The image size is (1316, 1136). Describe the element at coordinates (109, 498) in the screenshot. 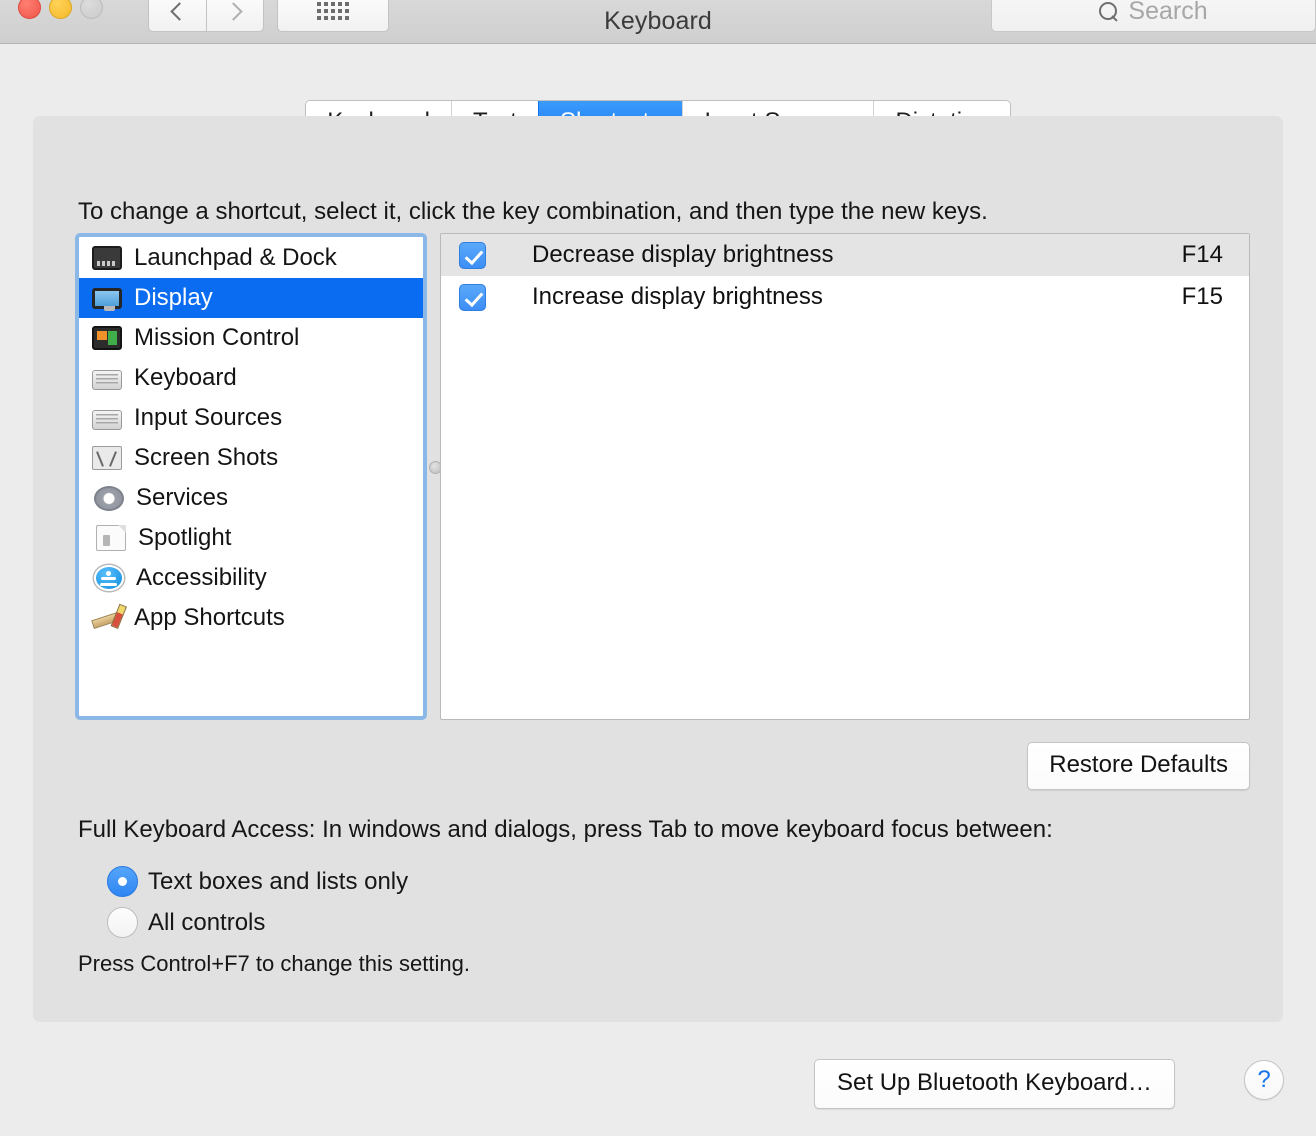

I see `services-gear-icon` at that location.